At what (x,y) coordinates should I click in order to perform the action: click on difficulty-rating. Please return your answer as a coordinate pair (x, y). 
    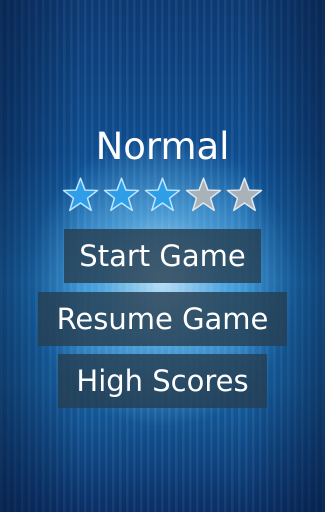
    Looking at the image, I should click on (162, 194).